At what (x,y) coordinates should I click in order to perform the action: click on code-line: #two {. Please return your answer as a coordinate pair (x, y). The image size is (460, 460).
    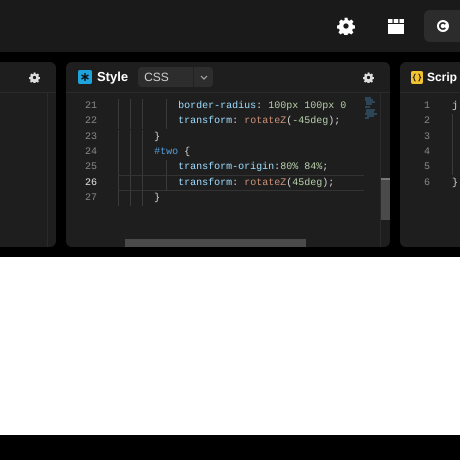
    Looking at the image, I should click on (172, 153).